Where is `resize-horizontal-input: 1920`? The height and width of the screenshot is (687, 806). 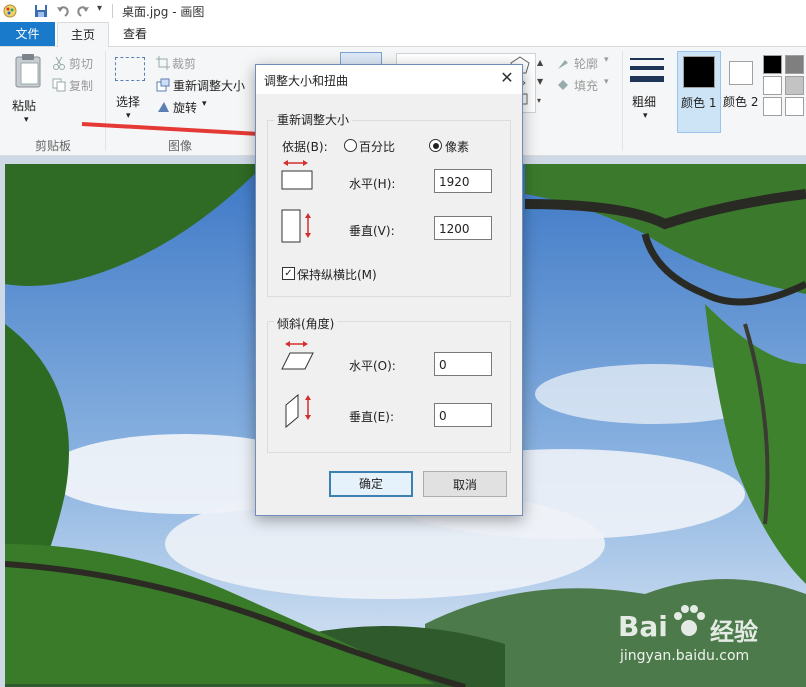 resize-horizontal-input: 1920 is located at coordinates (463, 181).